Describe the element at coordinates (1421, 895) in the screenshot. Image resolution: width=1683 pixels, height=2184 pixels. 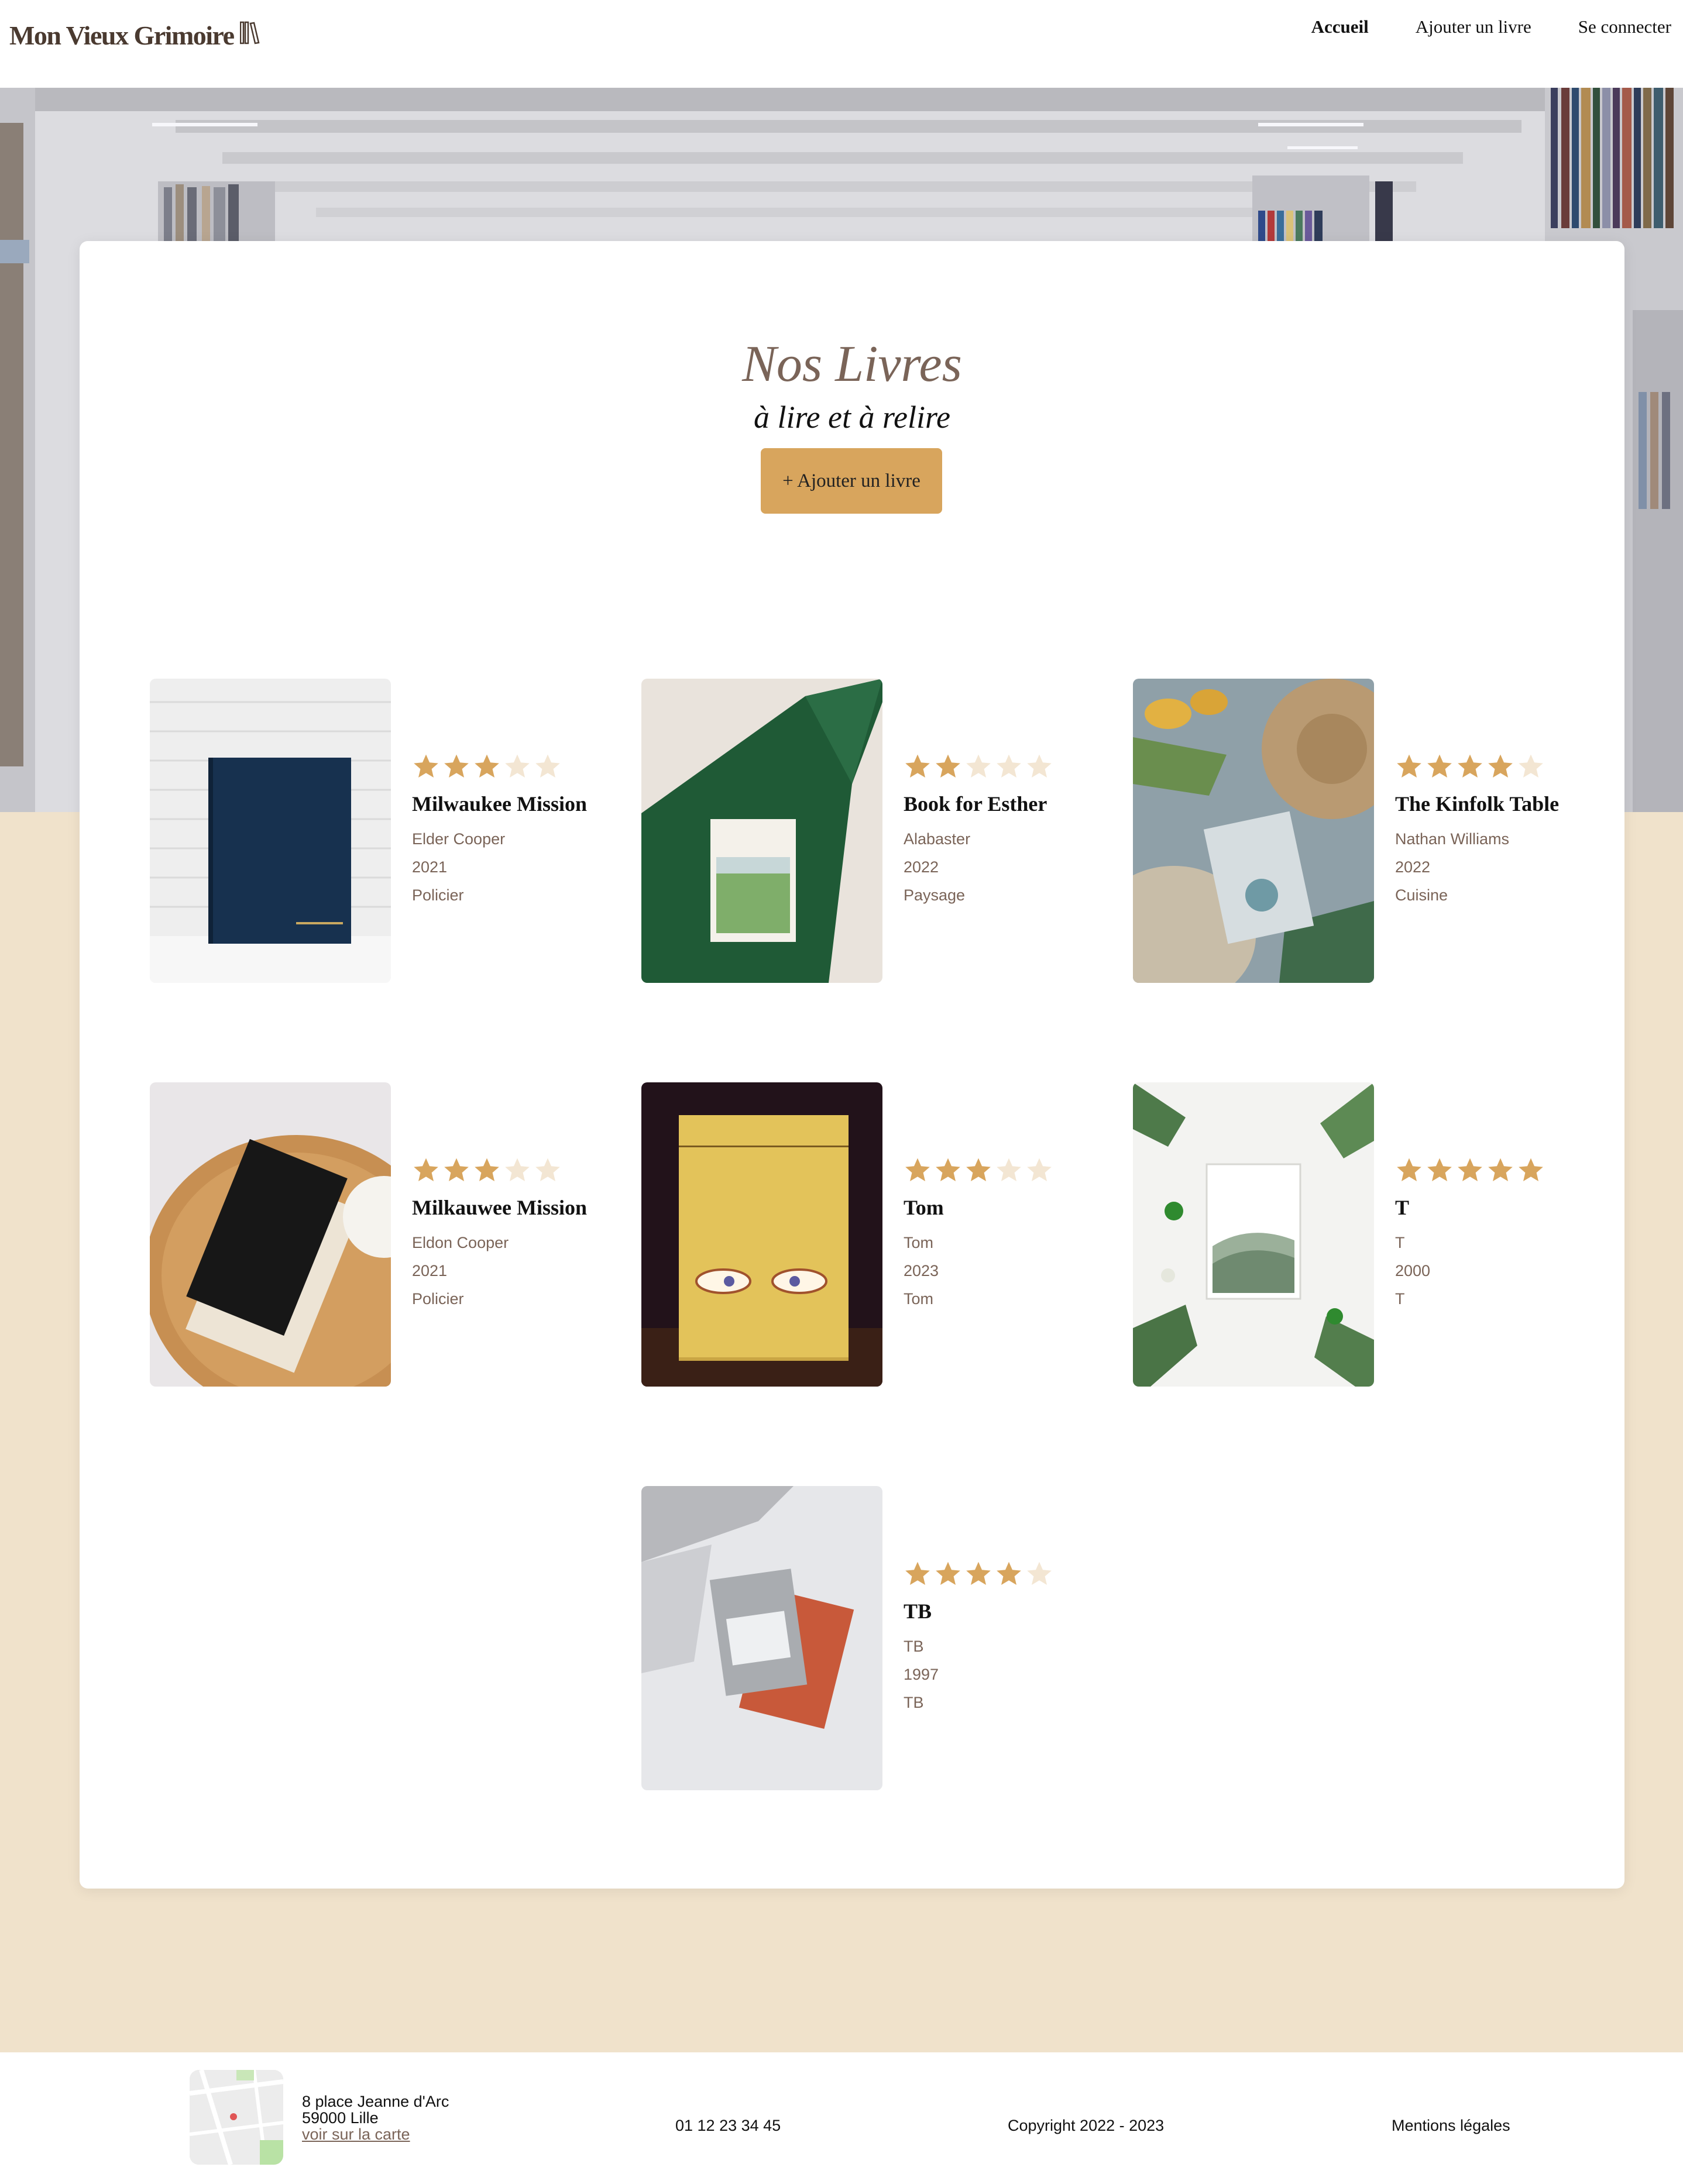
I see `book-genre: Cuisine` at that location.